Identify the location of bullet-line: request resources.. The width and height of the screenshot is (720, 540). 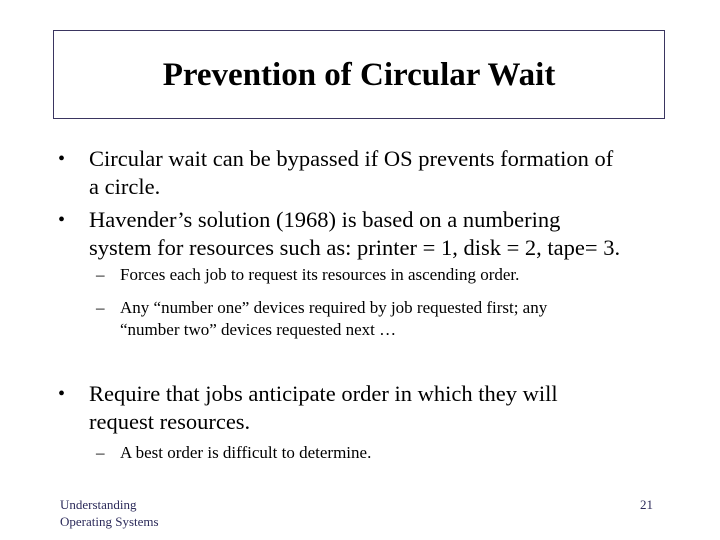
(170, 421).